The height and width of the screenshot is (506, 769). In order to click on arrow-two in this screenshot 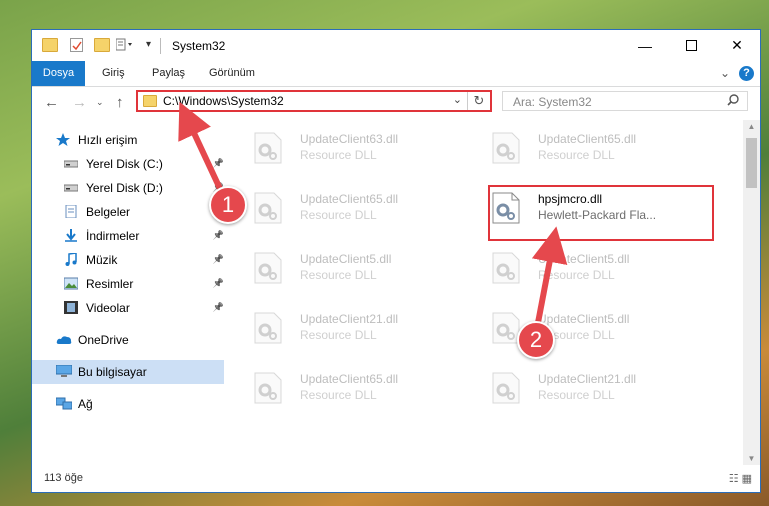, I will do `click(549, 277)`.